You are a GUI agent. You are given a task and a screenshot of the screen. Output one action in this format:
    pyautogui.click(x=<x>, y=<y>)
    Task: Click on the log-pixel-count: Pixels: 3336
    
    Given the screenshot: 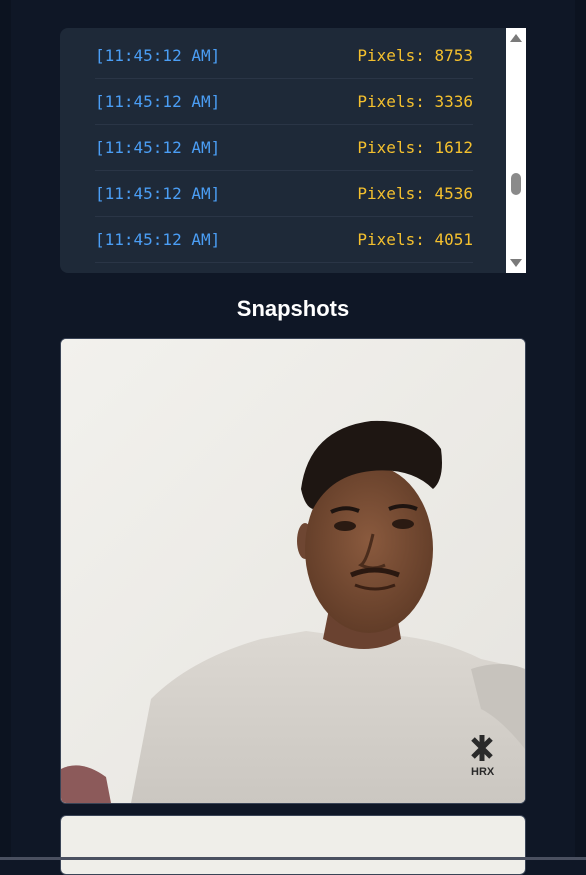 What is the action you would take?
    pyautogui.click(x=415, y=101)
    